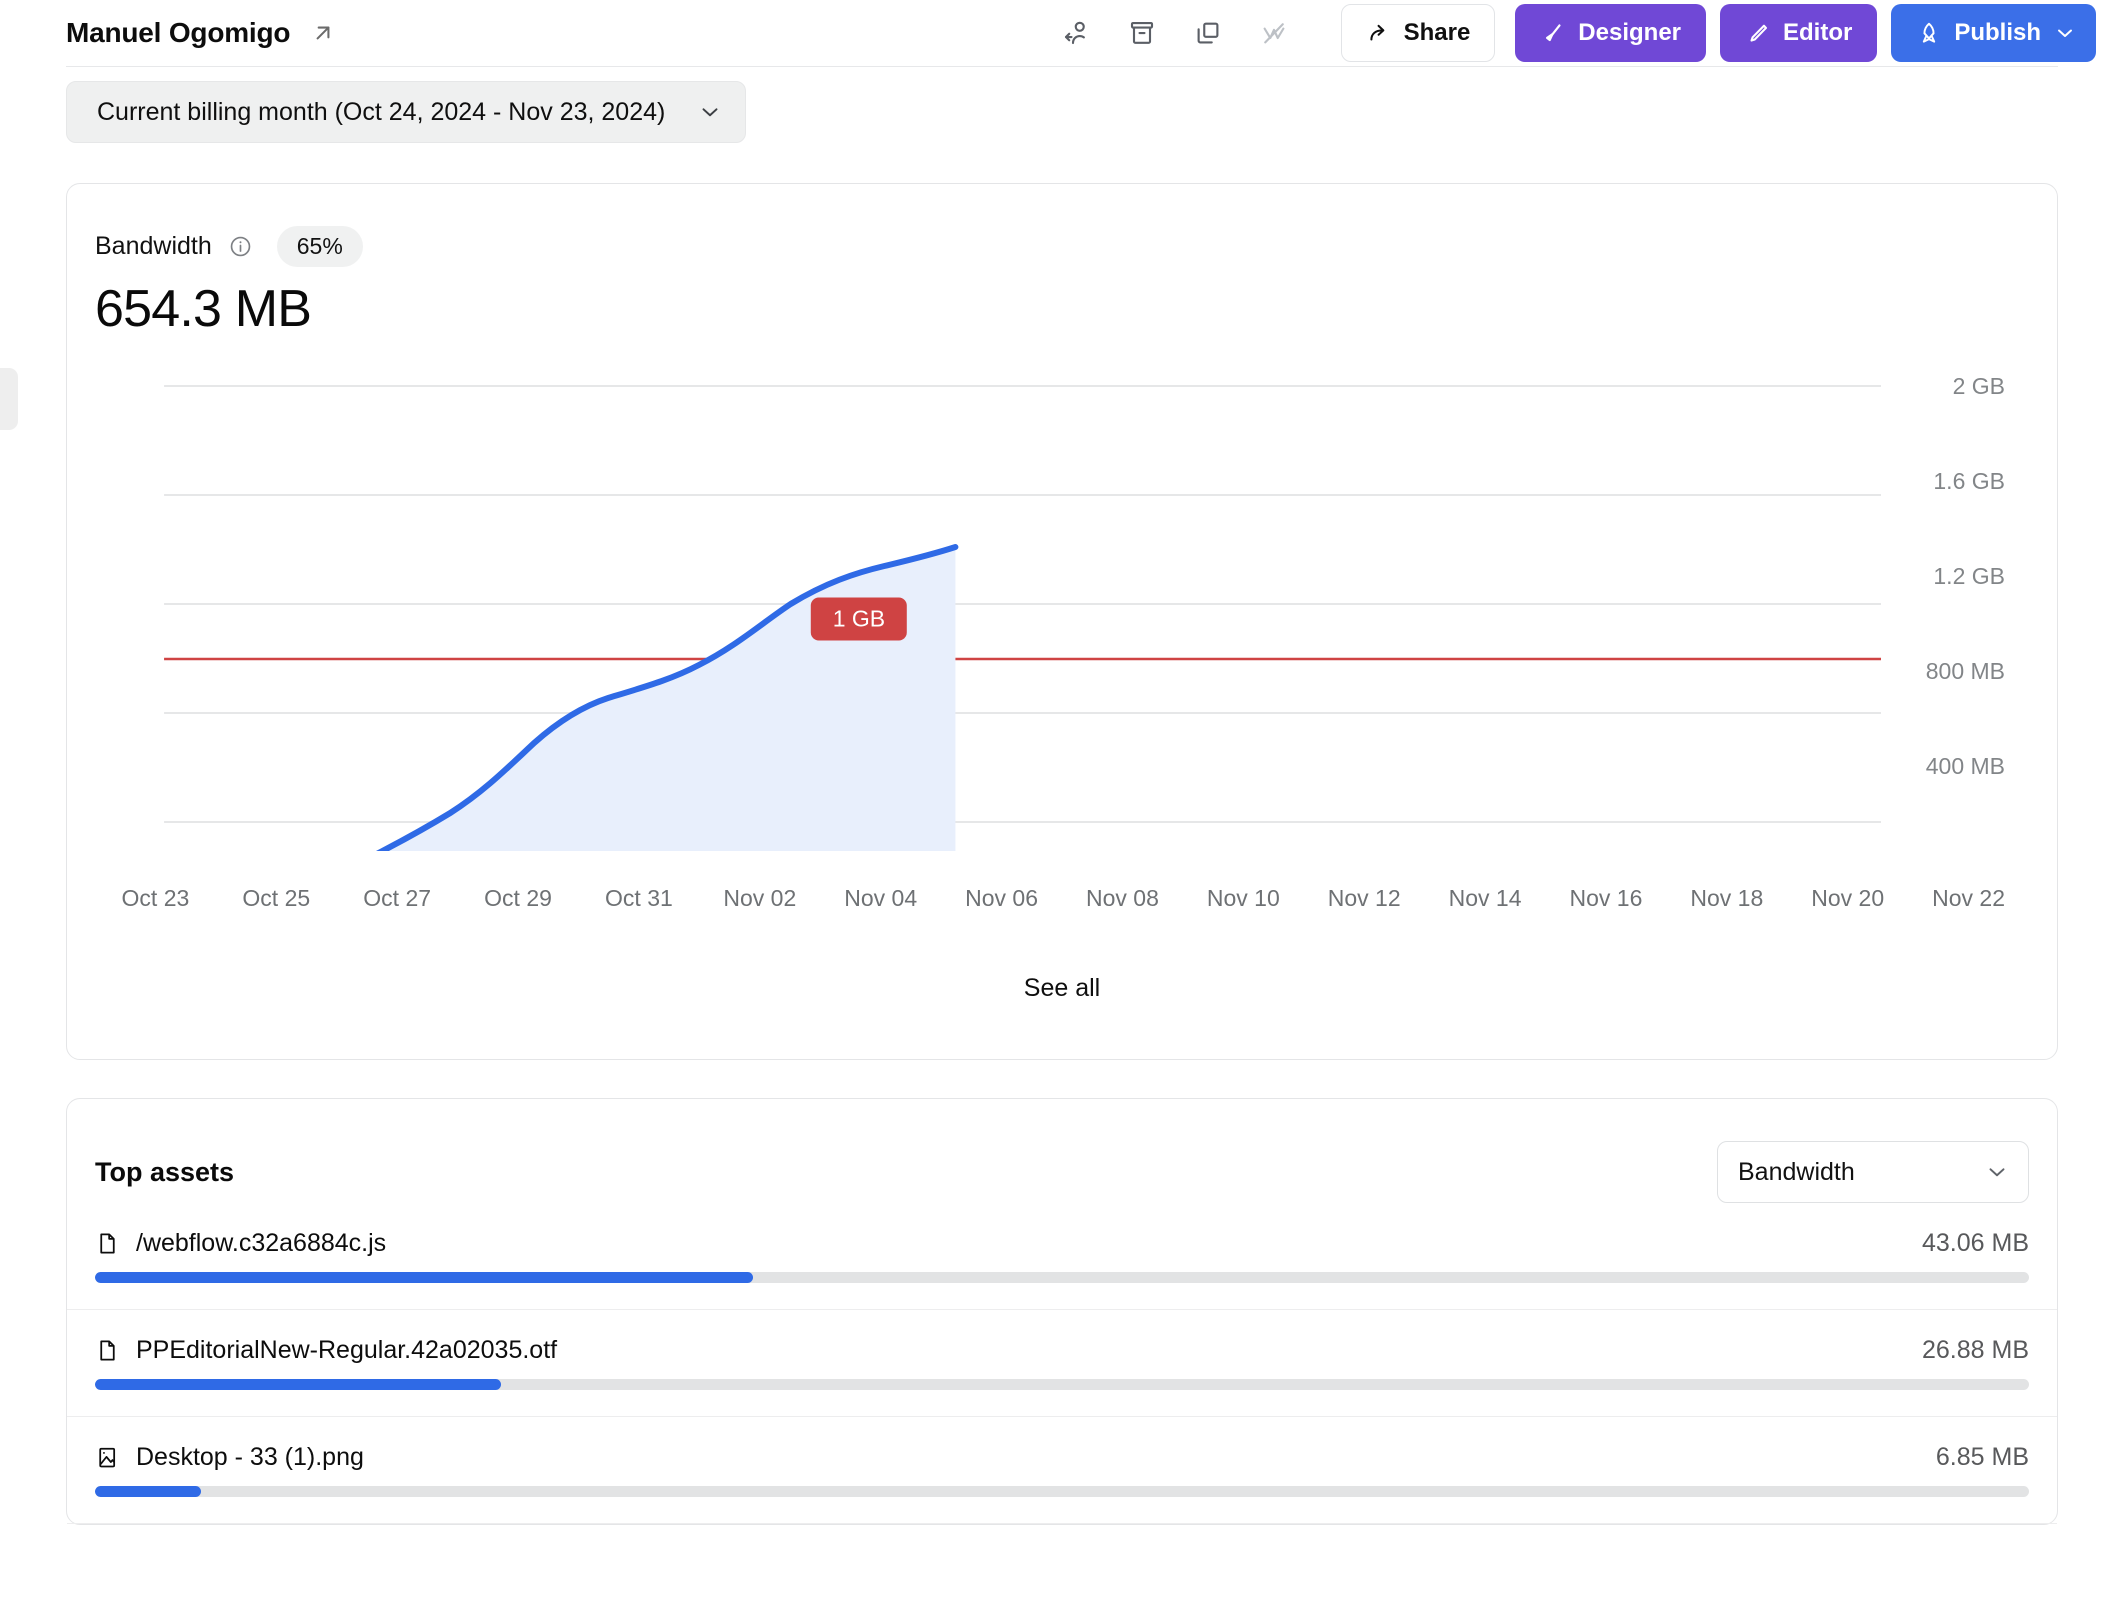 This screenshot has width=2124, height=1600. Describe the element at coordinates (1437, 32) in the screenshot. I see `share-button-label: Share` at that location.